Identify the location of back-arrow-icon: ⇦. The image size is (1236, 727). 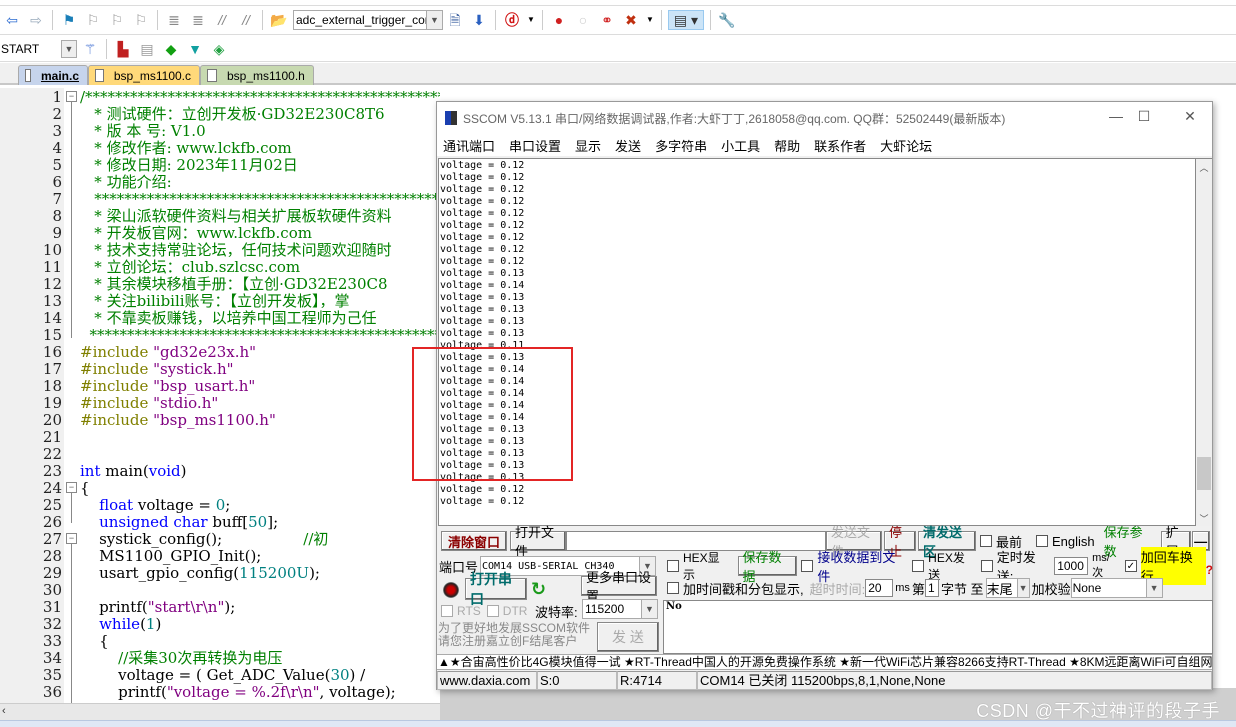
(12, 20).